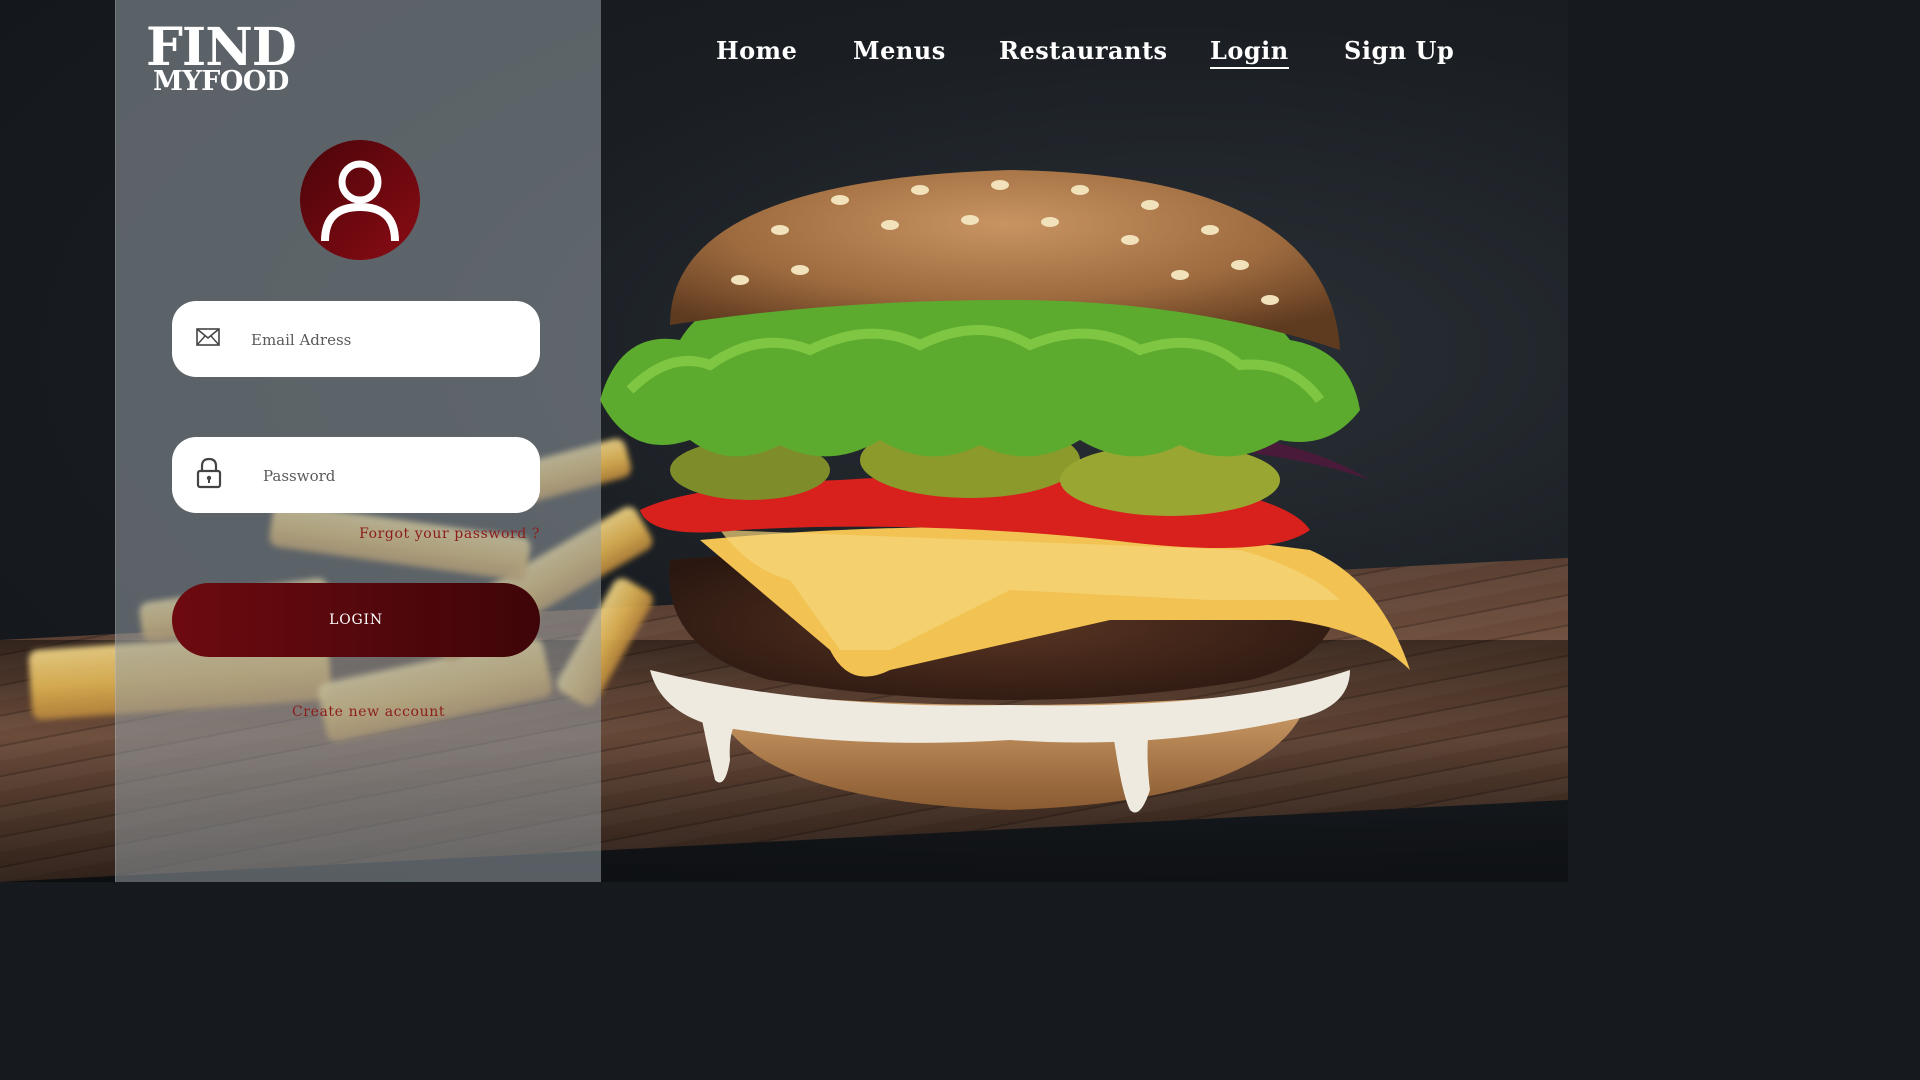 The width and height of the screenshot is (1920, 1080). I want to click on user-icon, so click(360, 201).